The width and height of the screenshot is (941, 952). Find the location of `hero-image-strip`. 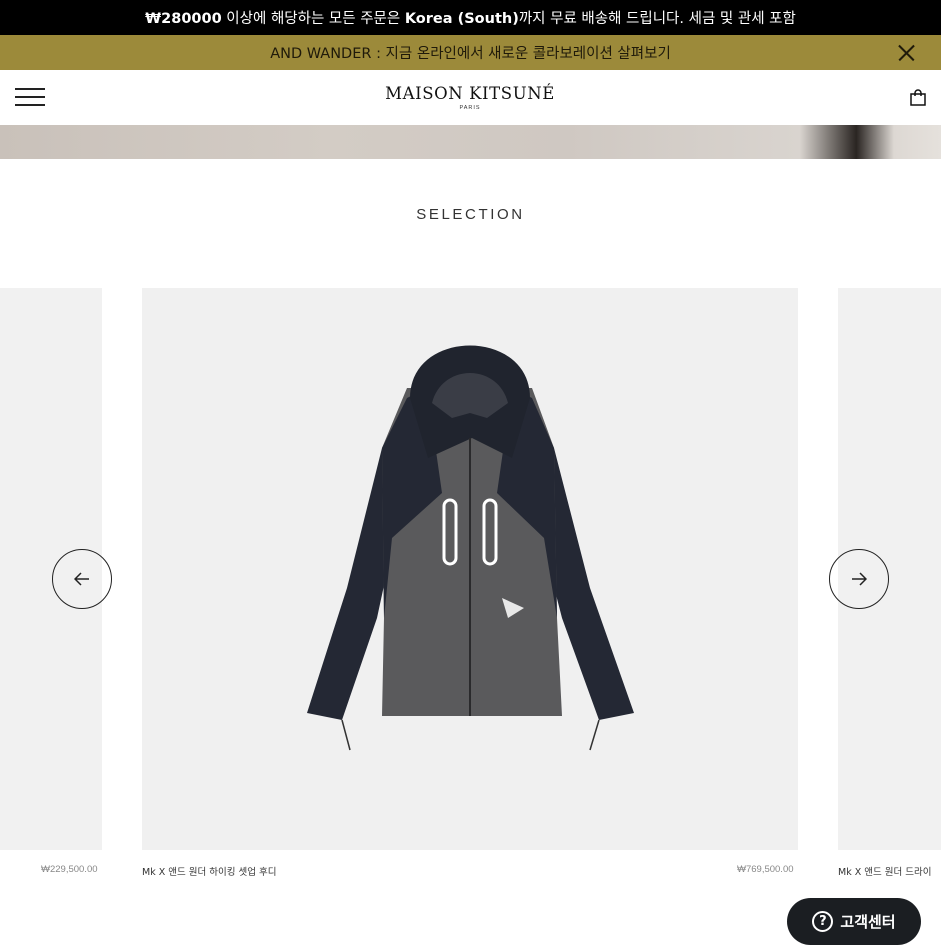

hero-image-strip is located at coordinates (470, 142).